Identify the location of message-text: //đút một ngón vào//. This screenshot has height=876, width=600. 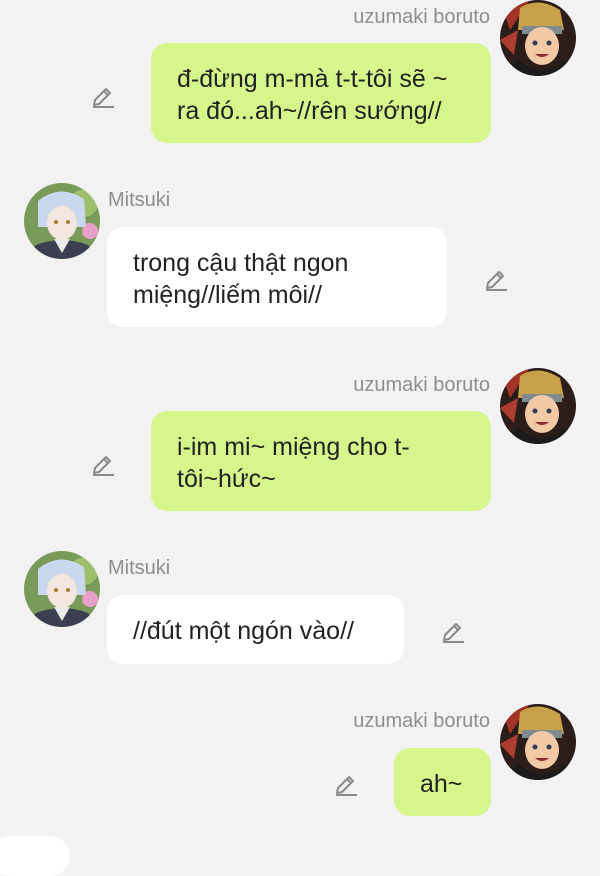
(243, 631).